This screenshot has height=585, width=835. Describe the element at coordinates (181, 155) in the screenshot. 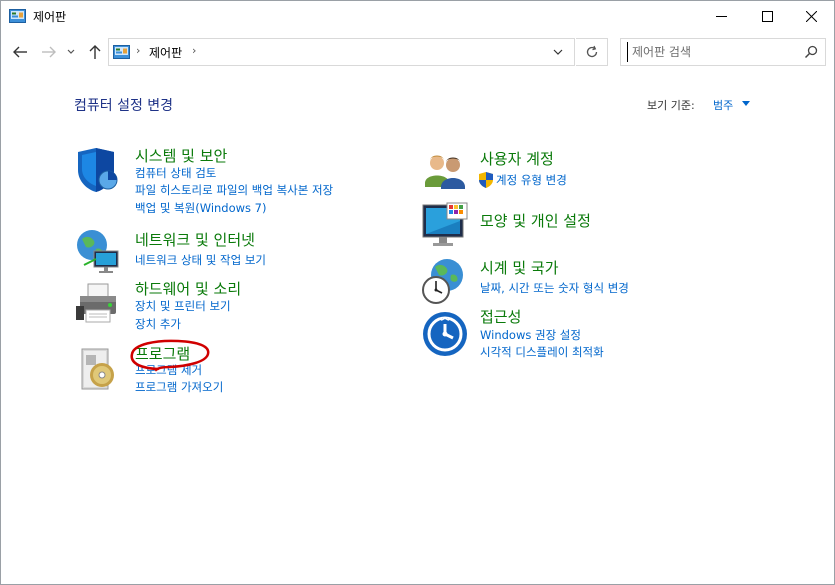

I see `category-system-security: 시스템 및 보안` at that location.